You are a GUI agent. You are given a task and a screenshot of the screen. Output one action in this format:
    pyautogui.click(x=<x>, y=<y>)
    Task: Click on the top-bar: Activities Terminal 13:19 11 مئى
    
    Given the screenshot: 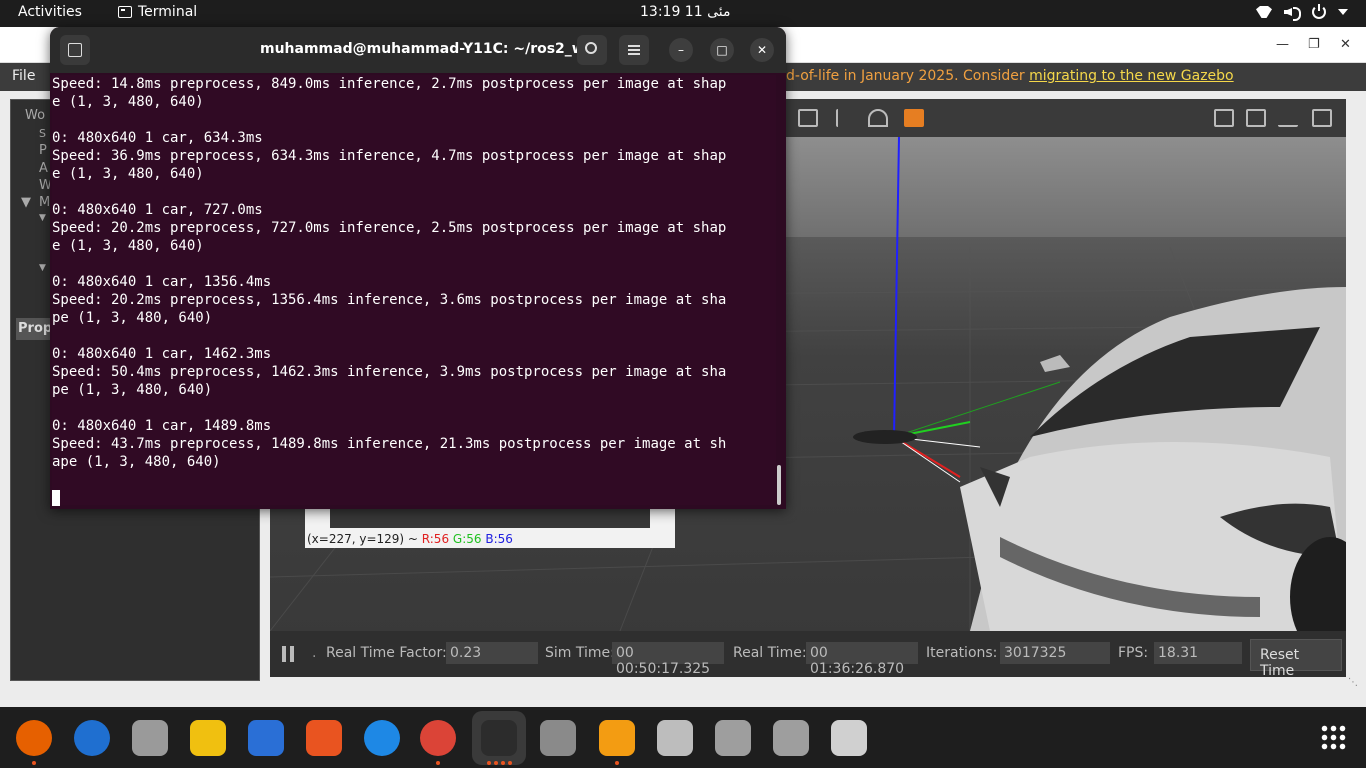 What is the action you would take?
    pyautogui.click(x=683, y=13)
    